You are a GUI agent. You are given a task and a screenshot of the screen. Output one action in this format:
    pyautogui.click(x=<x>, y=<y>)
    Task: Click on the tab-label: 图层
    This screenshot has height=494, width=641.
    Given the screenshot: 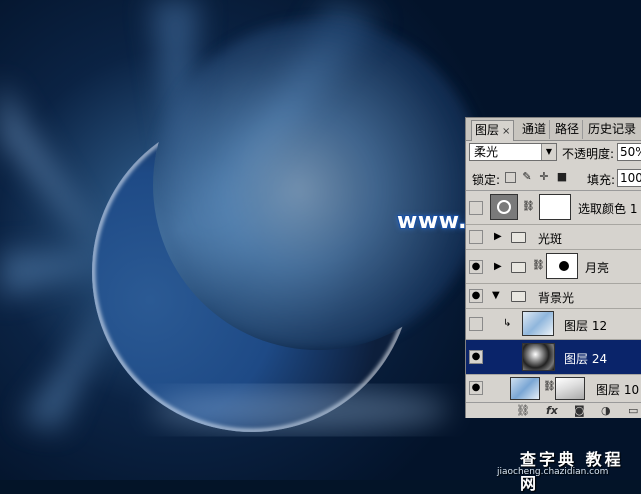 What is the action you would take?
    pyautogui.click(x=487, y=130)
    